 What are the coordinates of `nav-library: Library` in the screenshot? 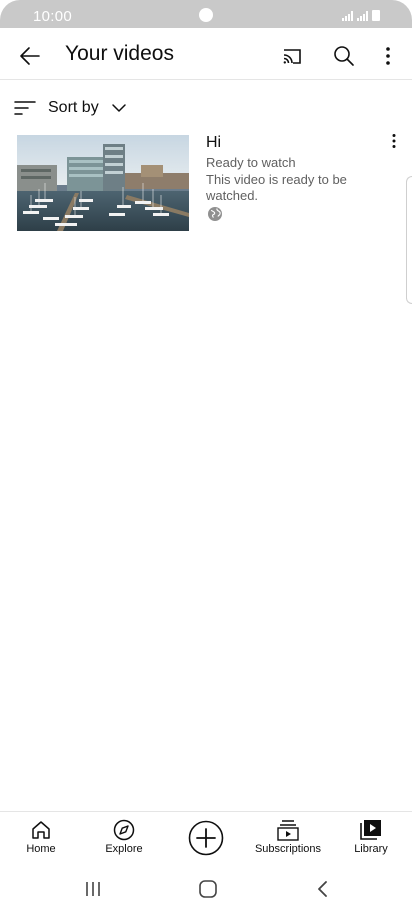 It's located at (371, 838).